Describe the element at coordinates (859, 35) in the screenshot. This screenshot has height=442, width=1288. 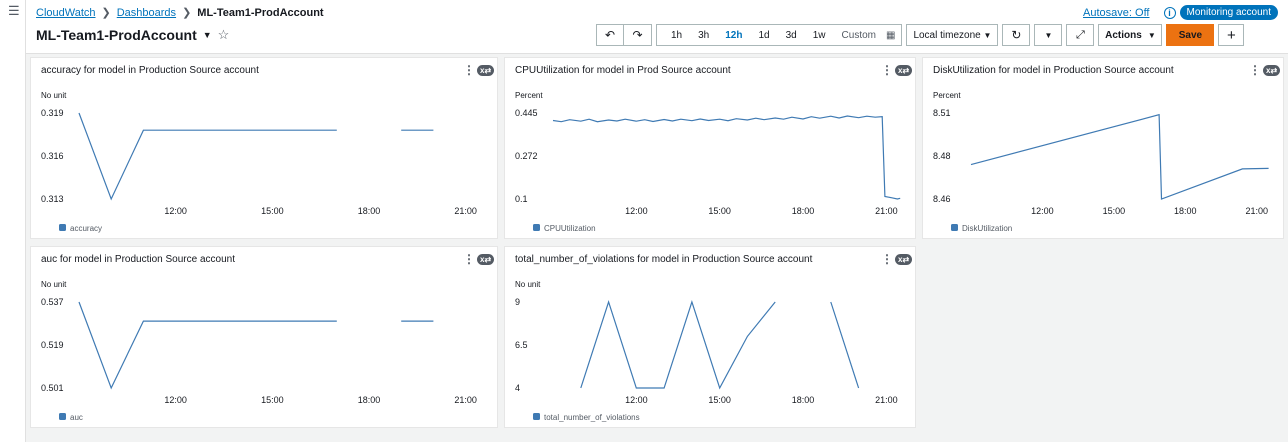
I see `range-custom: Custom` at that location.